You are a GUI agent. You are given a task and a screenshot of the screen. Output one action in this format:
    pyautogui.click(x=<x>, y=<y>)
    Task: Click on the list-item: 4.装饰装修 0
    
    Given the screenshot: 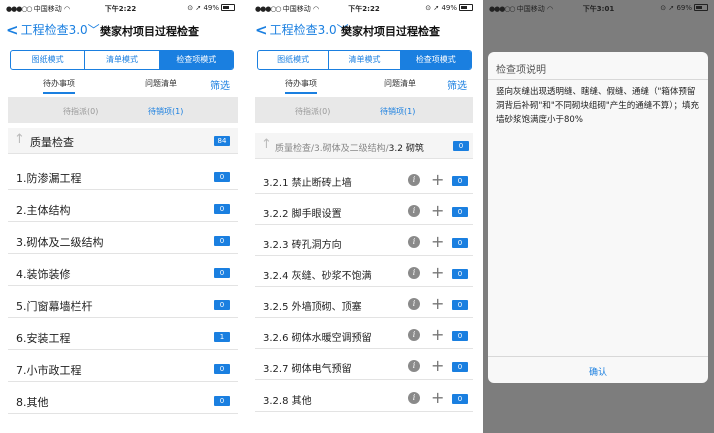 What is the action you would take?
    pyautogui.click(x=123, y=273)
    